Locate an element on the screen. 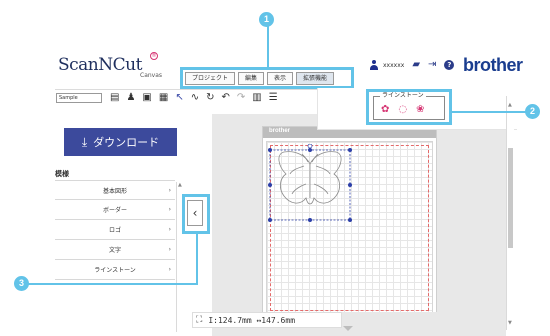  scanncut-logo: ScanNCut Canvas ® is located at coordinates (110, 67).